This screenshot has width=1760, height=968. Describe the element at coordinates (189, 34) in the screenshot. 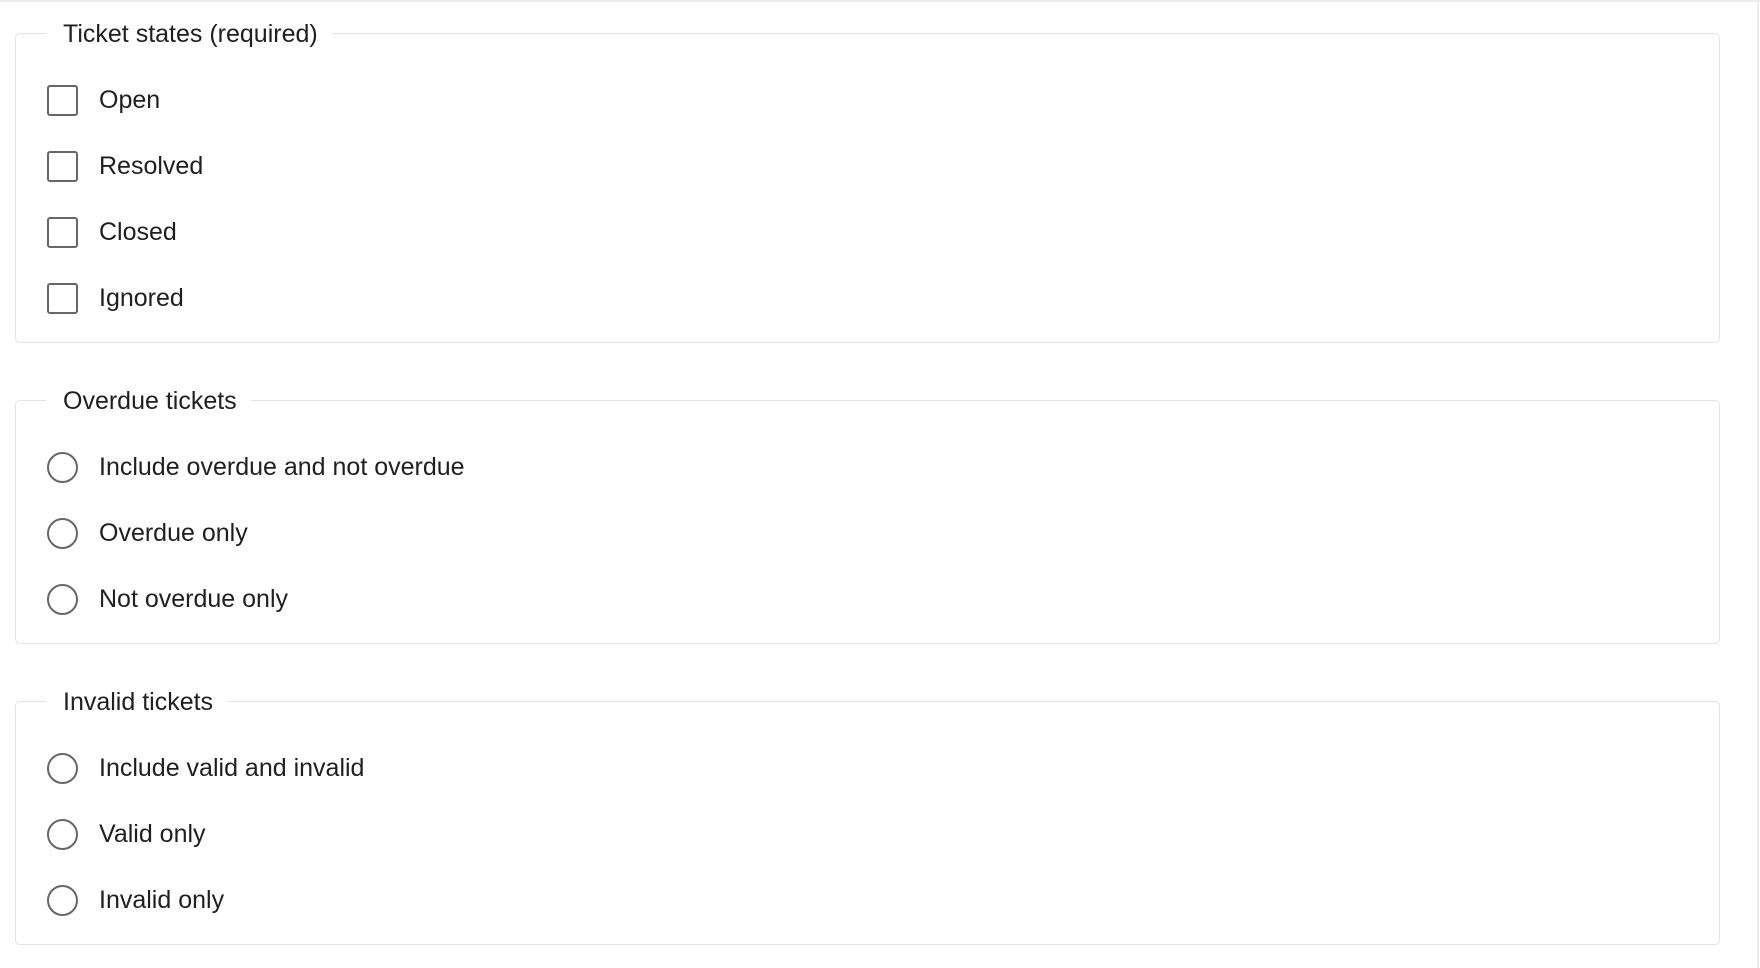

I see `legend-ticket-states: Ticket states (required)` at that location.